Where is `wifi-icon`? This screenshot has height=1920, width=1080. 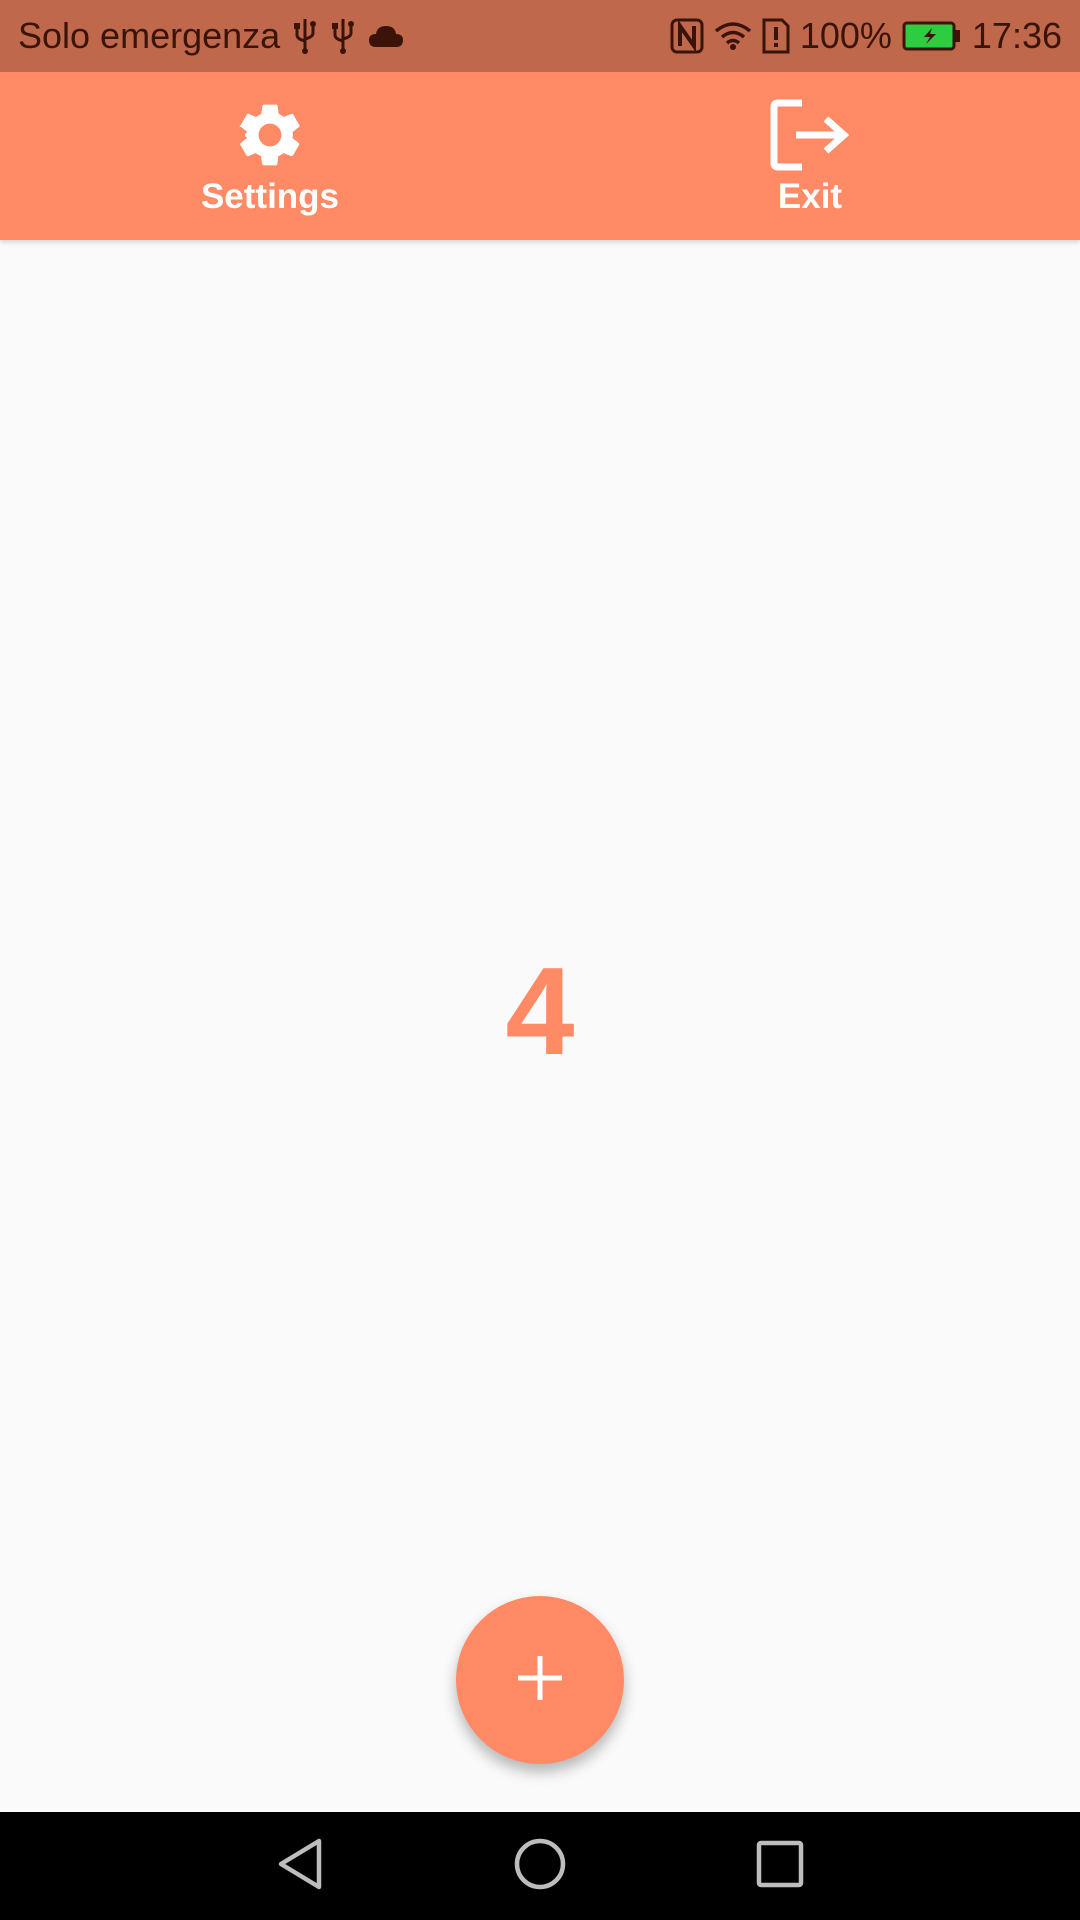 wifi-icon is located at coordinates (733, 36).